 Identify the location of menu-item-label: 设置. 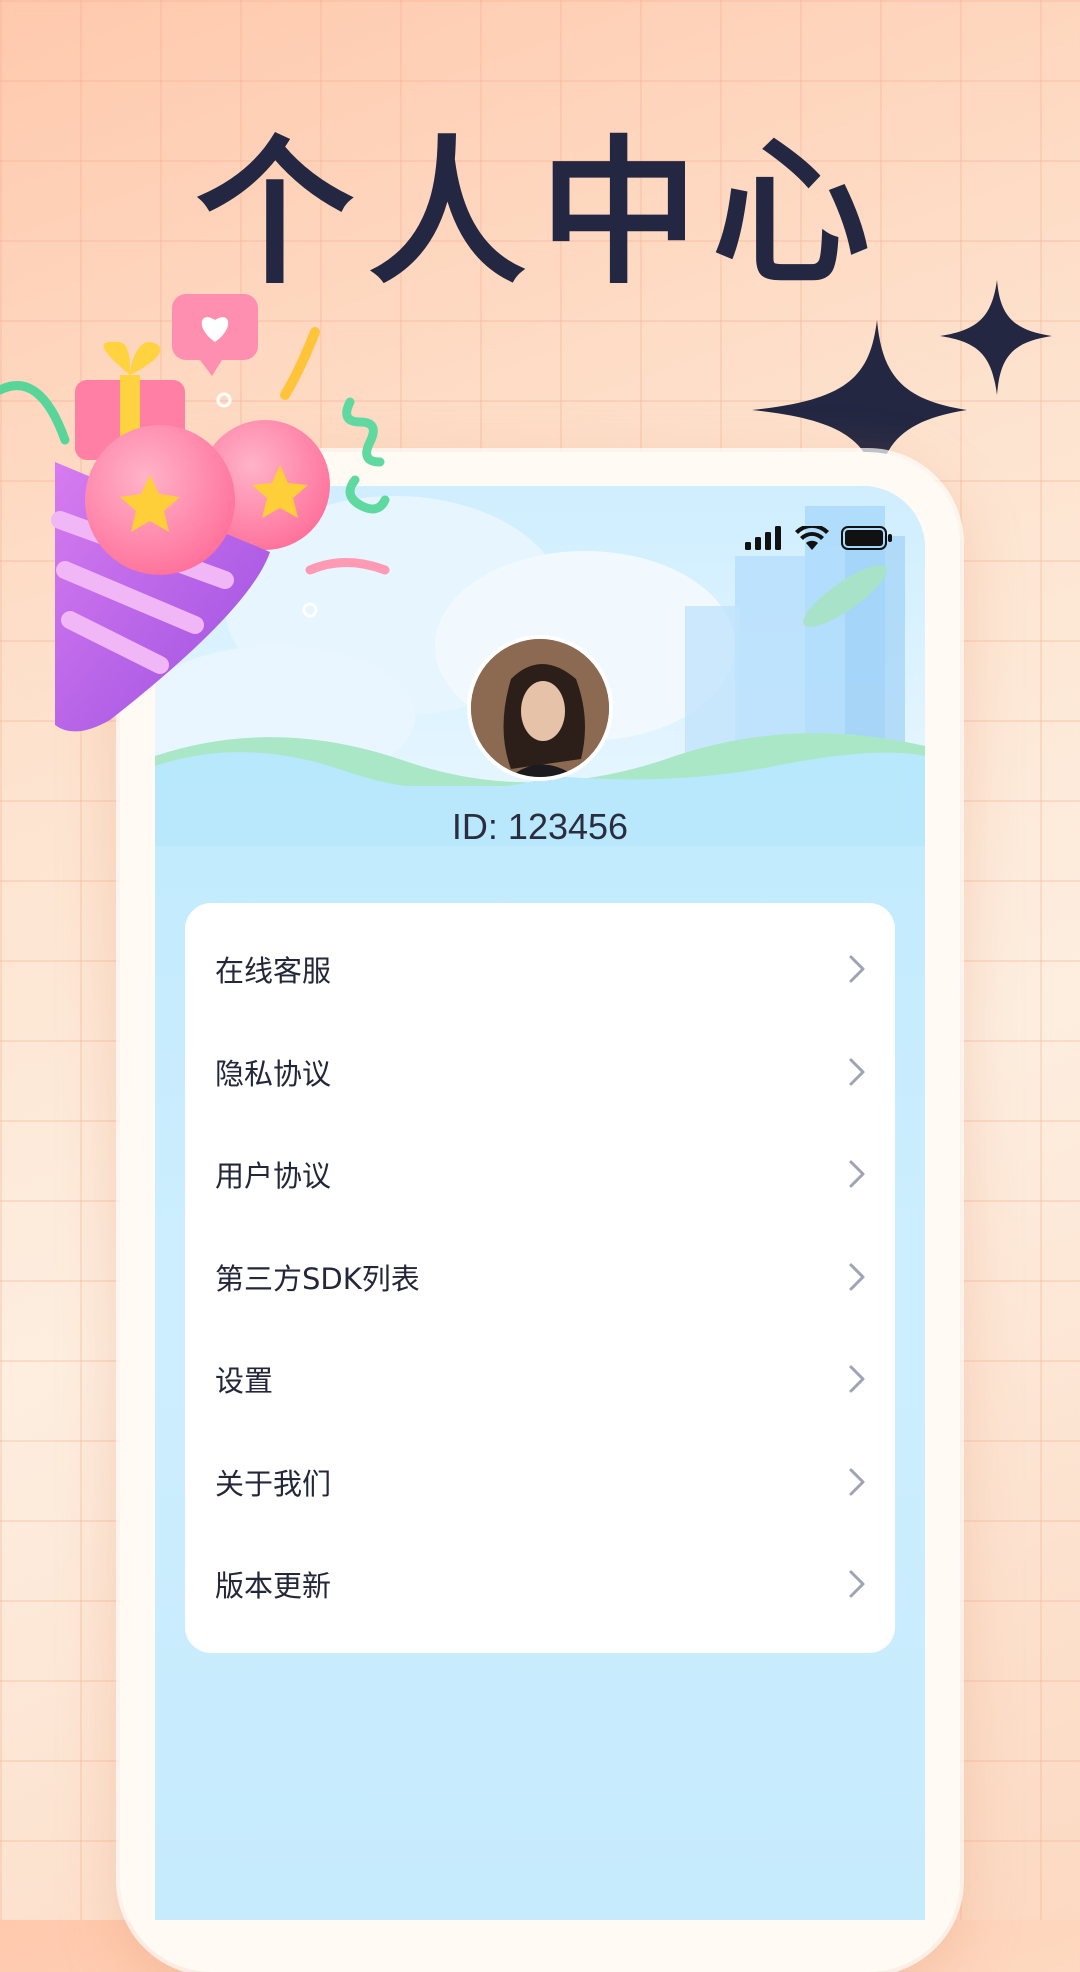
(244, 1381).